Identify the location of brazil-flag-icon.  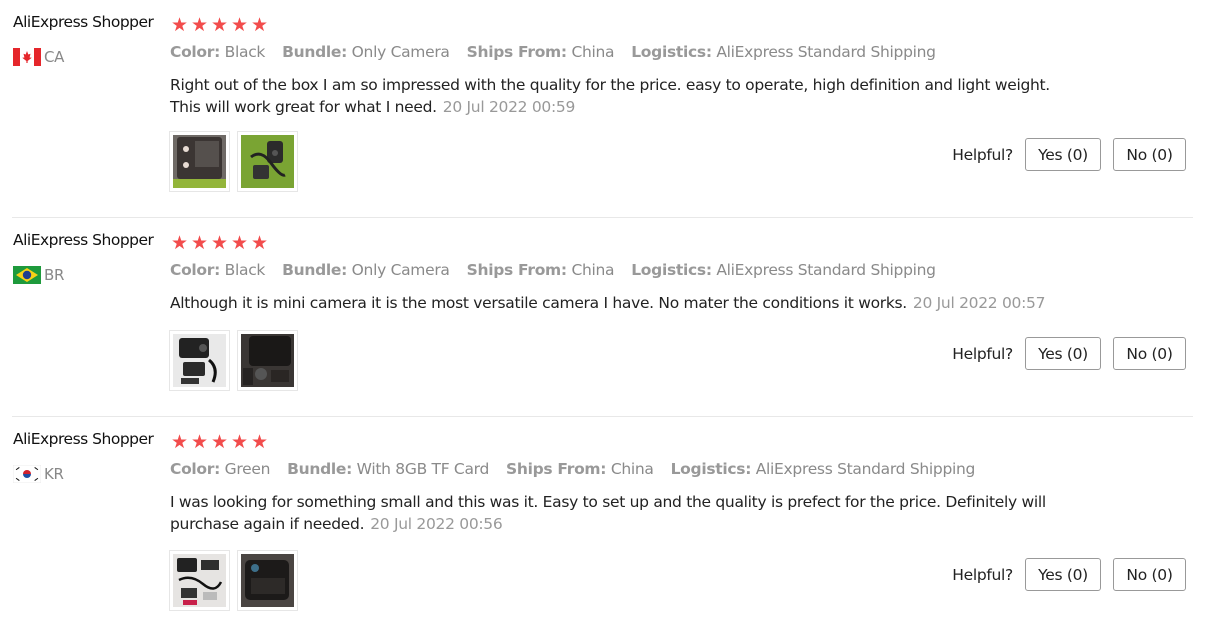
(27, 275).